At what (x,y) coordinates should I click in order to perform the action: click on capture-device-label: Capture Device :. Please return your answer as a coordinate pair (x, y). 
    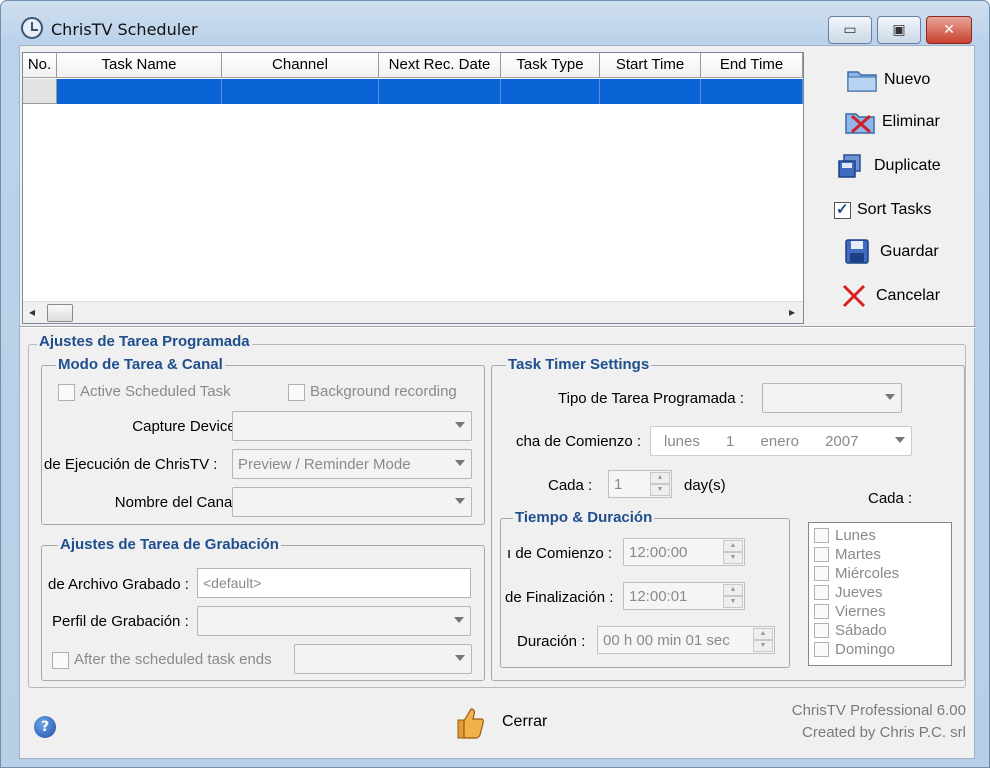
    Looking at the image, I should click on (188, 426).